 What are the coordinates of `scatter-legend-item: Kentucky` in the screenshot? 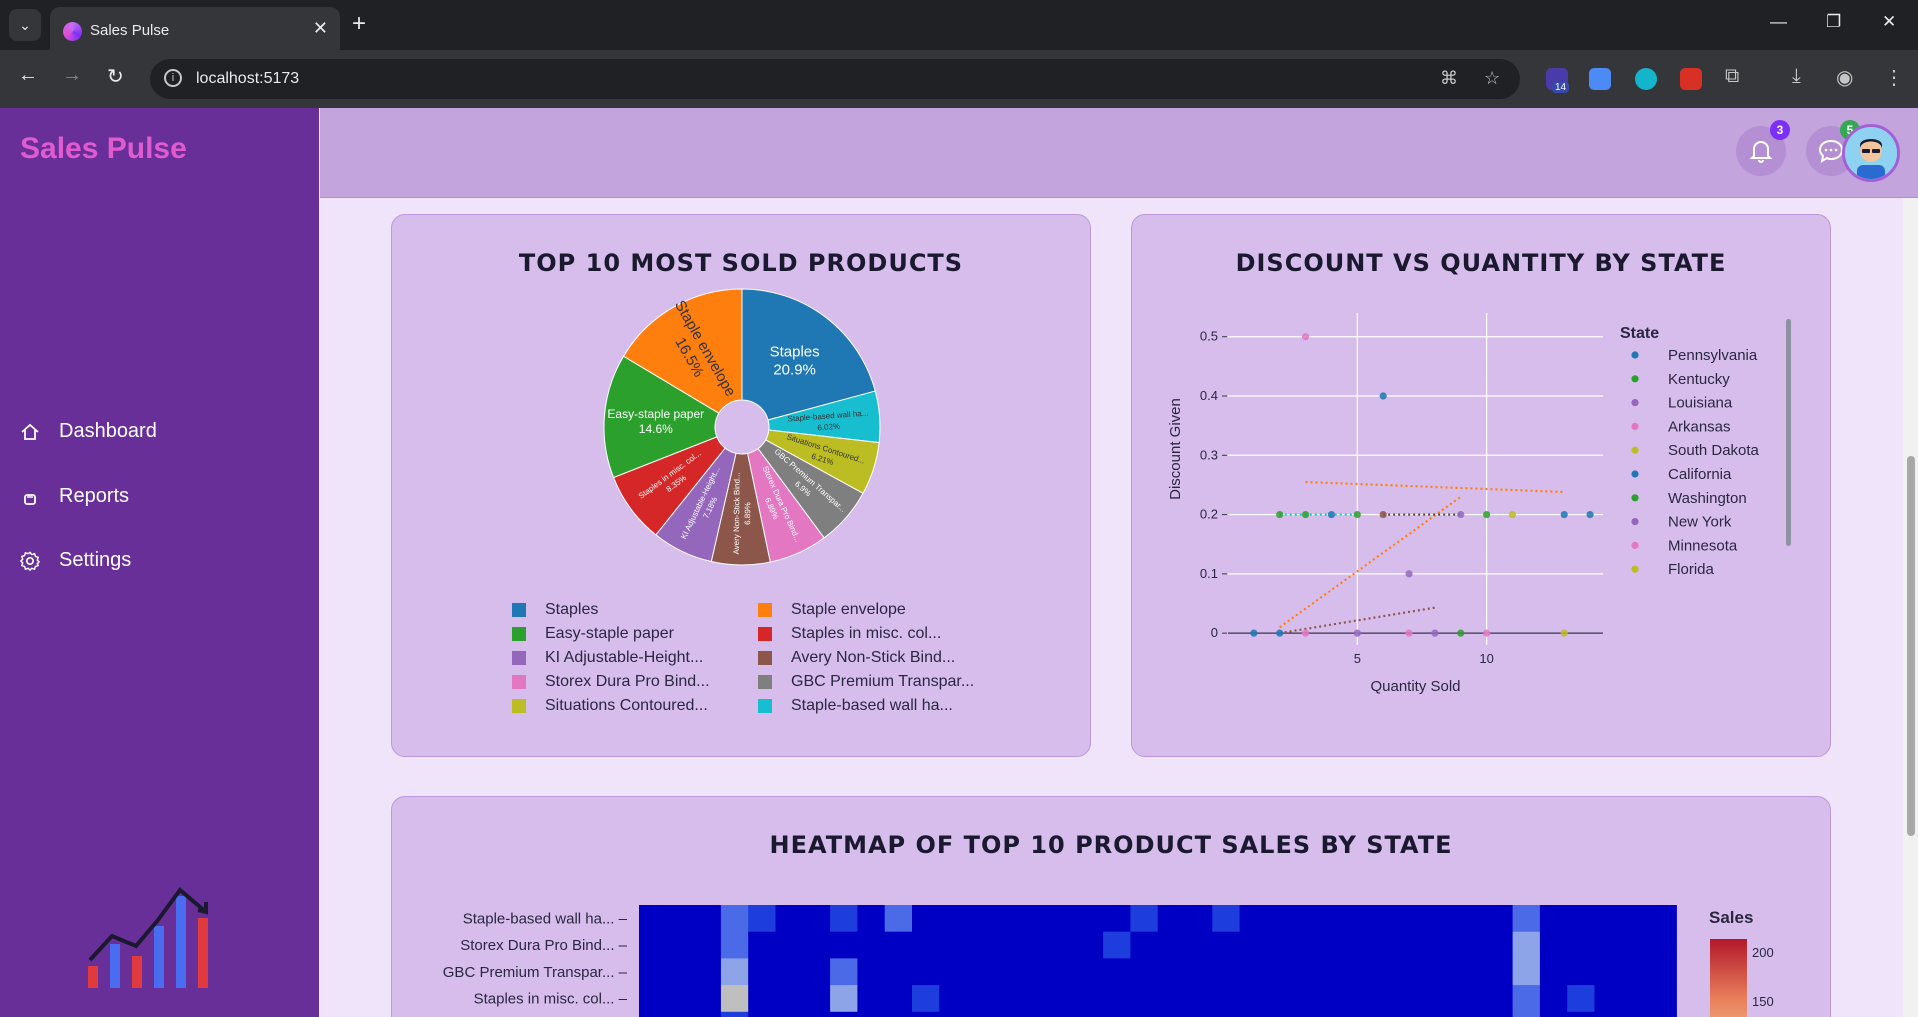 It's located at (1699, 379).